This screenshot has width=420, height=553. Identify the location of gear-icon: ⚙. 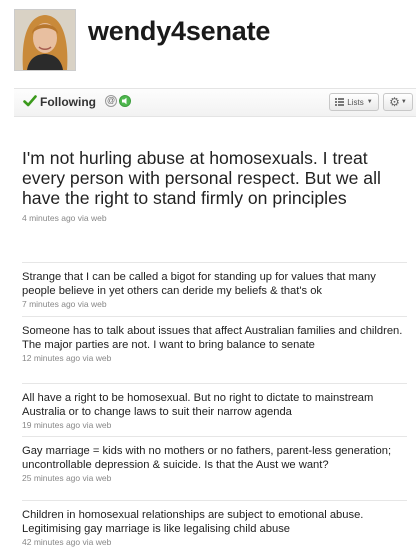
(394, 102).